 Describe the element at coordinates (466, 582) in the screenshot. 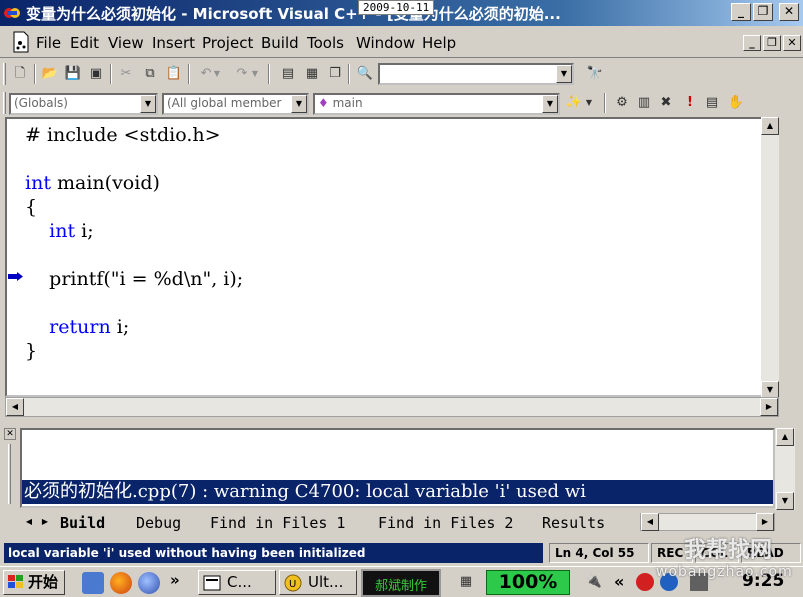

I see `keyboard-icon: ▦` at that location.